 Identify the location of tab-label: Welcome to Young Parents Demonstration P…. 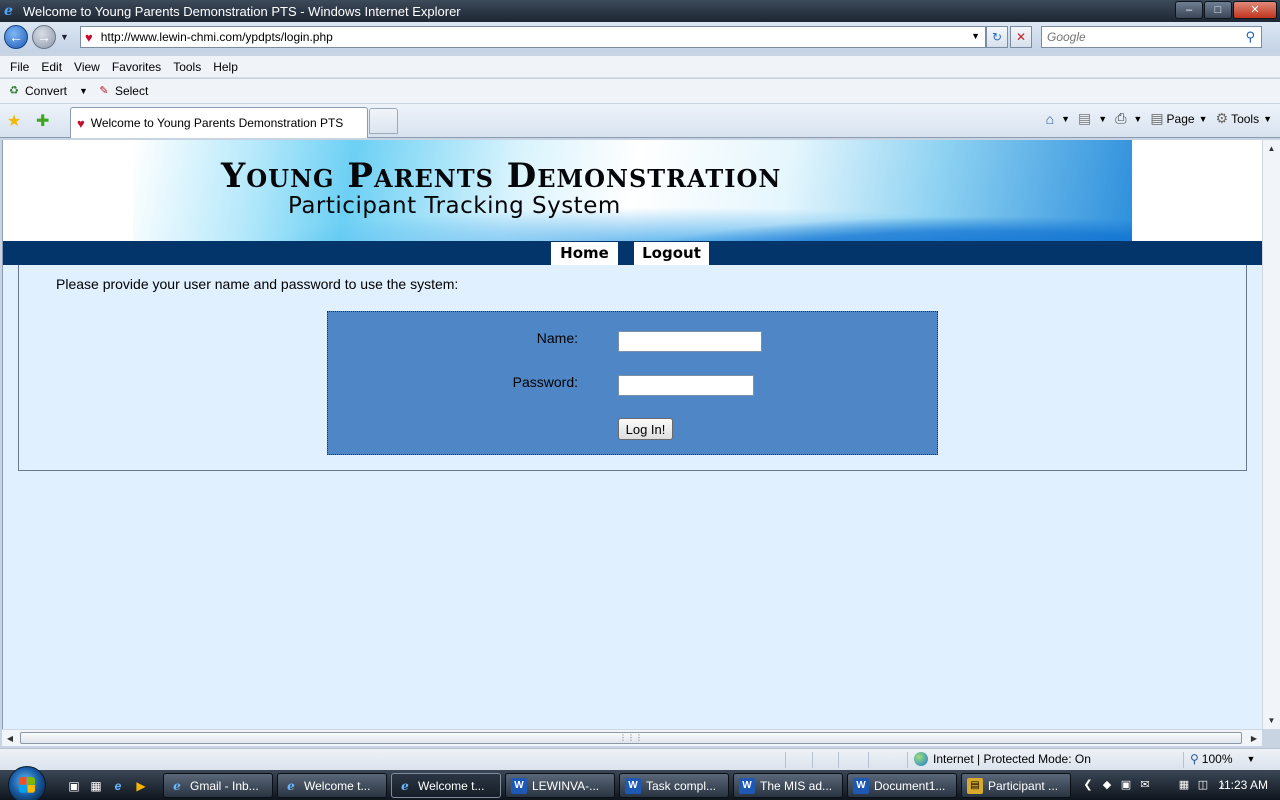
(217, 123).